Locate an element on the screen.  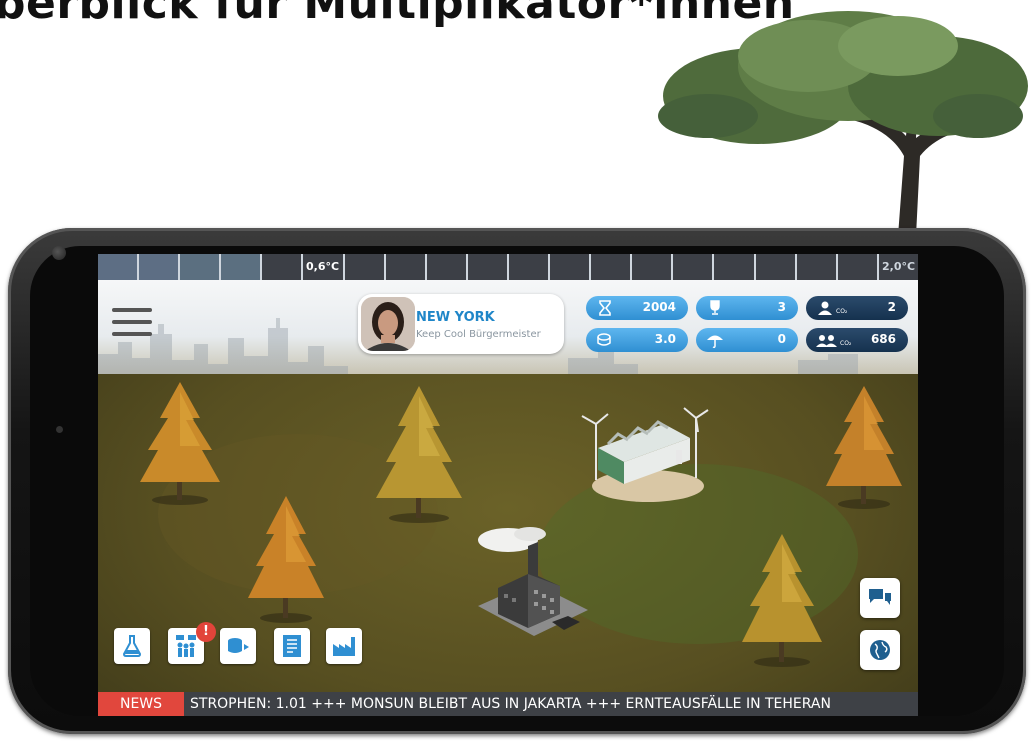
notification-badge: ! is located at coordinates (206, 632).